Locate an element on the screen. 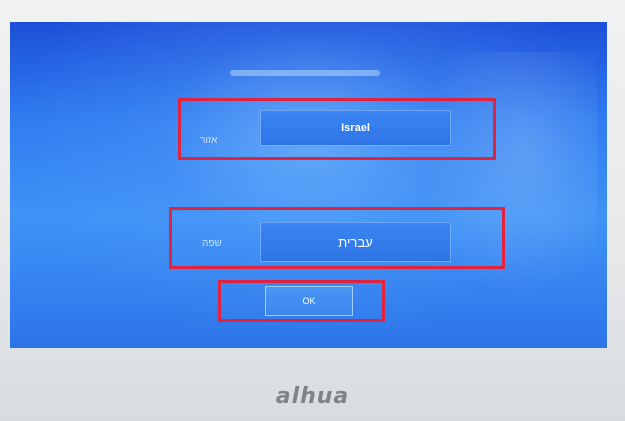 This screenshot has height=421, width=625. region-highlight-box is located at coordinates (337, 129).